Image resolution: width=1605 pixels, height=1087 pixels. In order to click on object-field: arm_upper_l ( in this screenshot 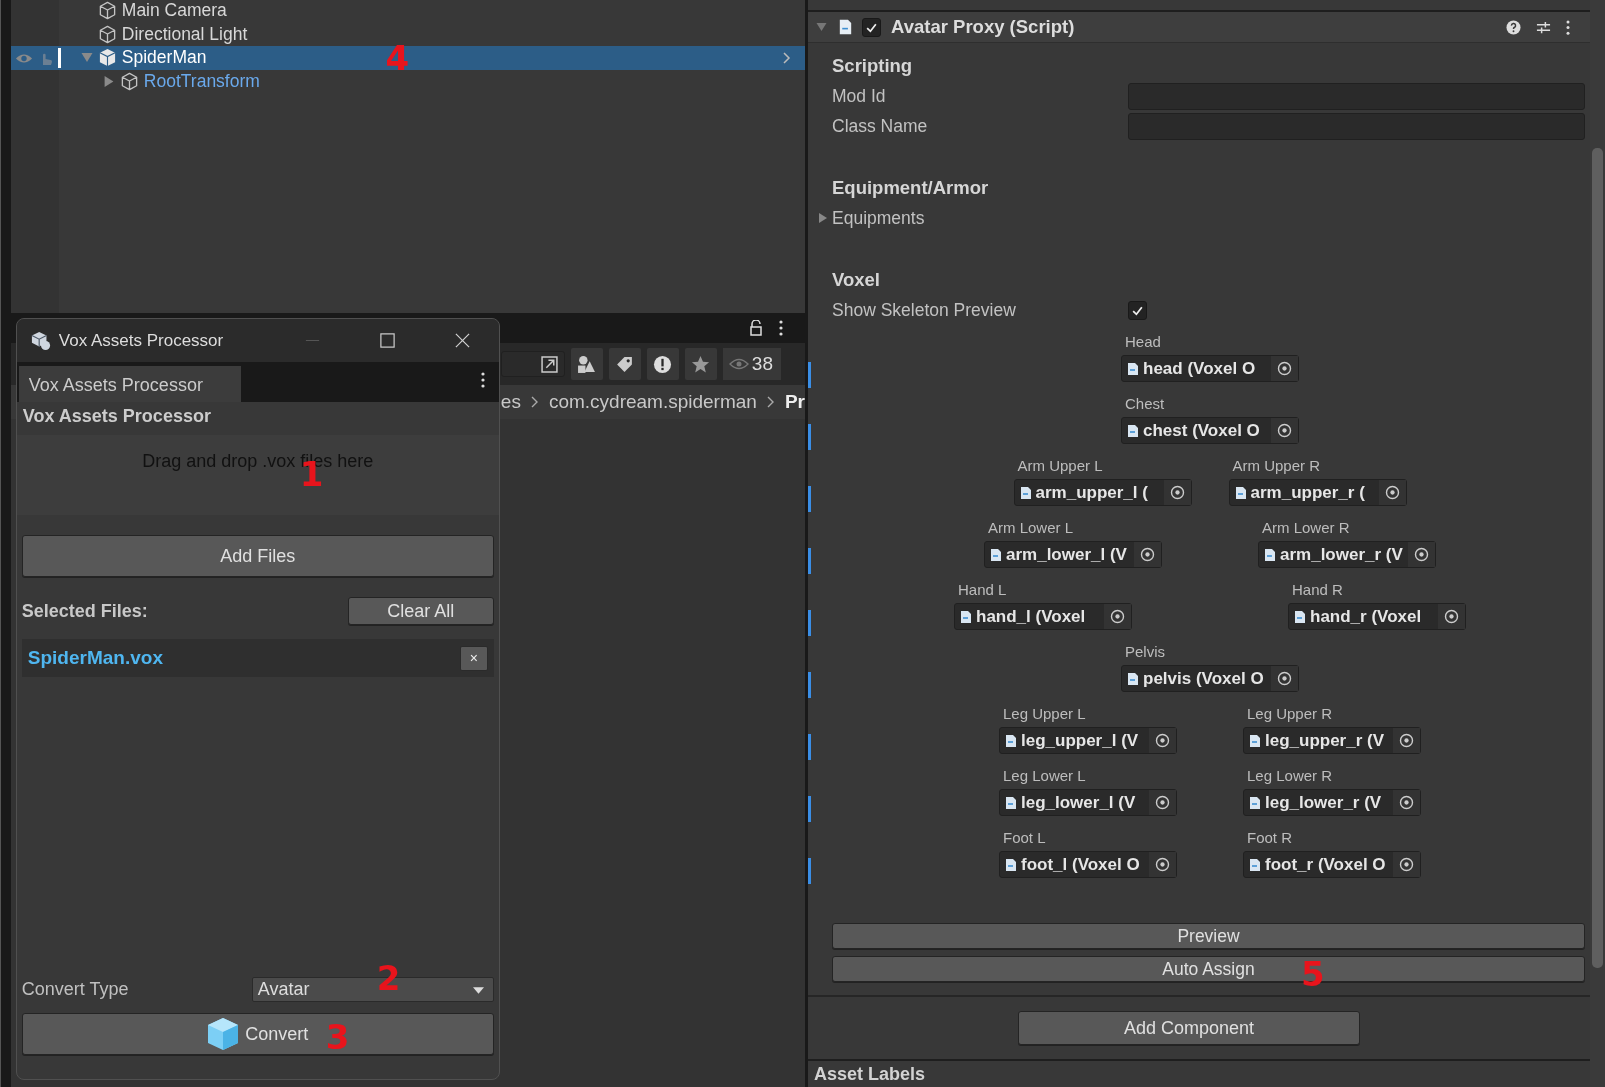, I will do `click(1102, 492)`.